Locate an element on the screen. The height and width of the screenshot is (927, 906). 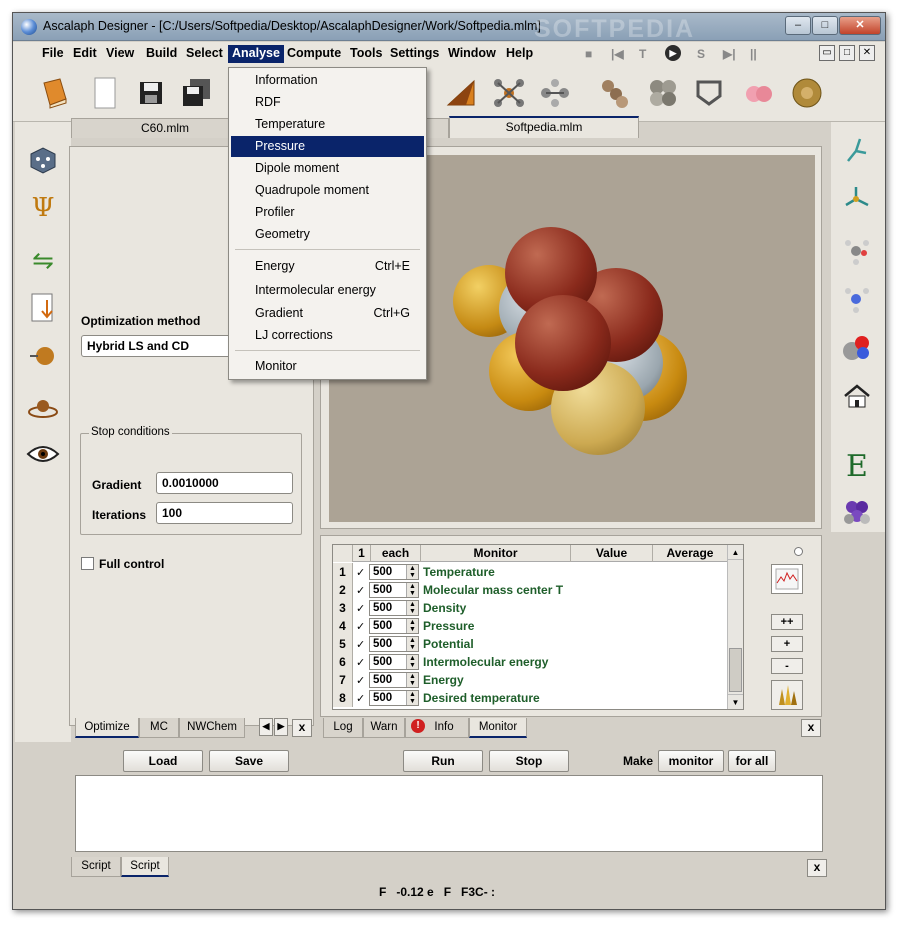
close-left-panel-button: x is located at coordinates (302, 728).